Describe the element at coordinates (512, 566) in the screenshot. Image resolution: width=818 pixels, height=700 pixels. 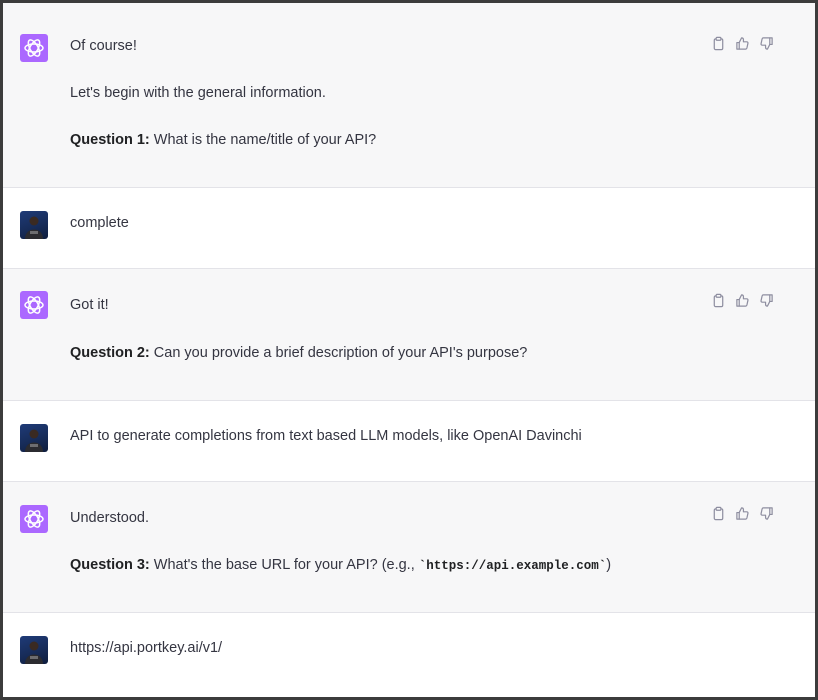
I see `inline-code: `https://api.example.com`` at that location.